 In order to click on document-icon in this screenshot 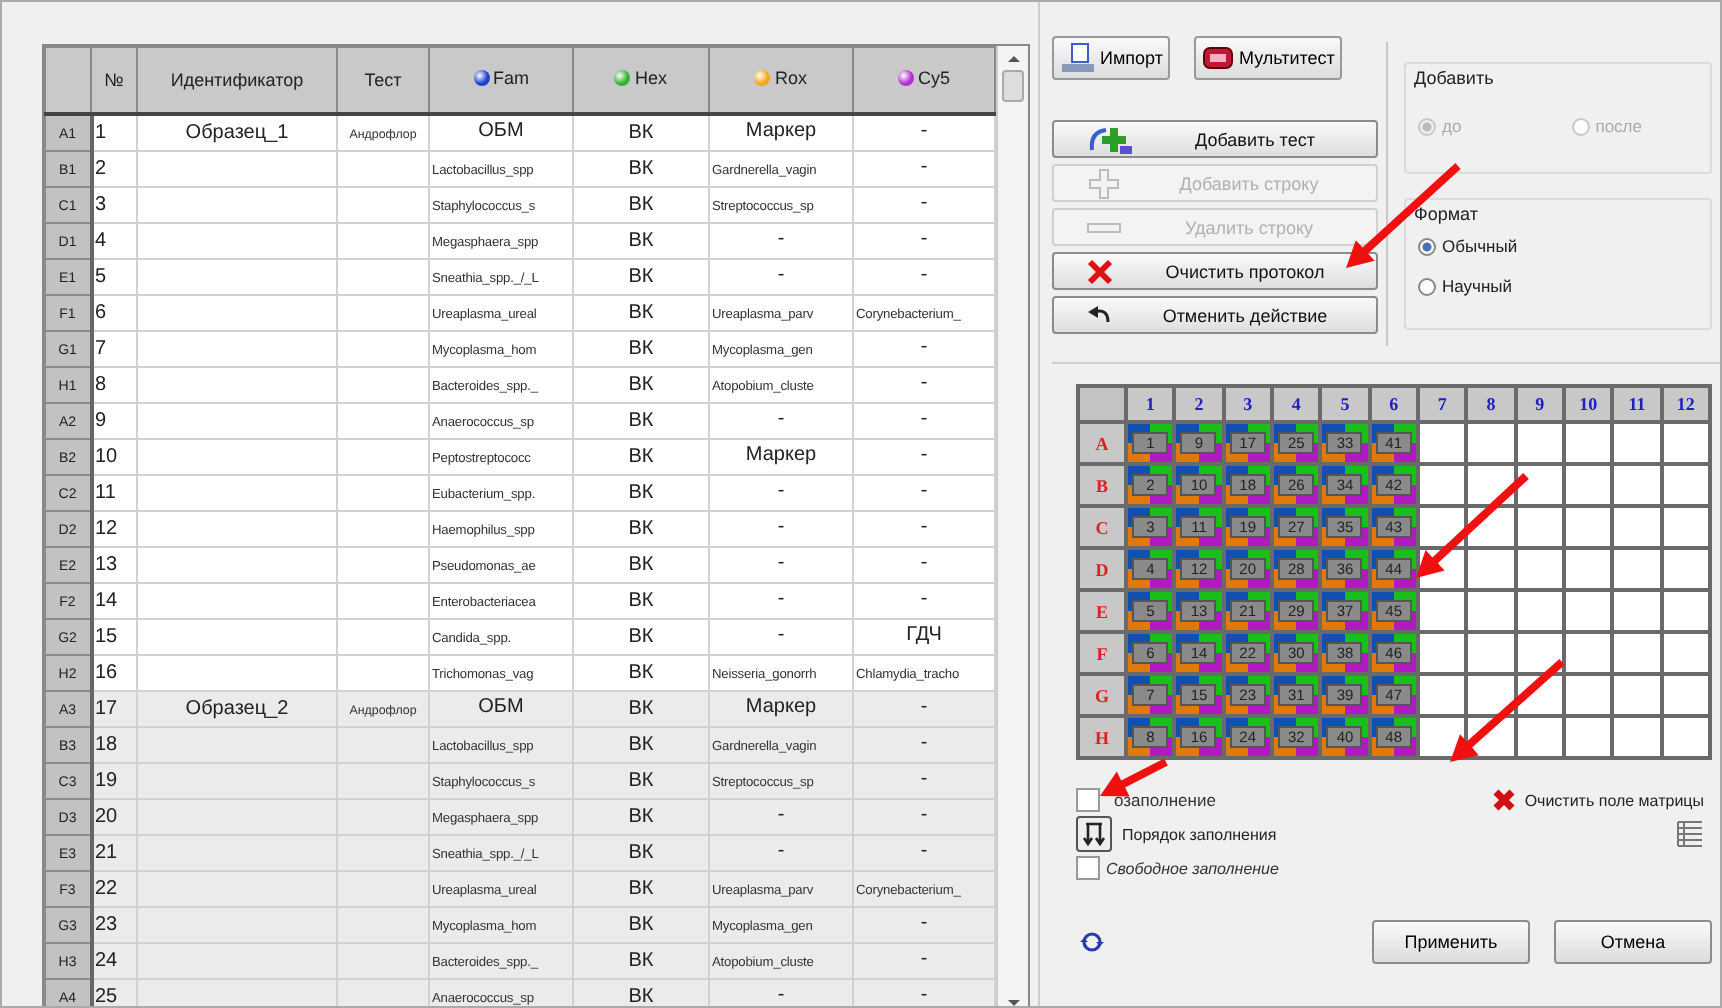, I will do `click(1078, 58)`.